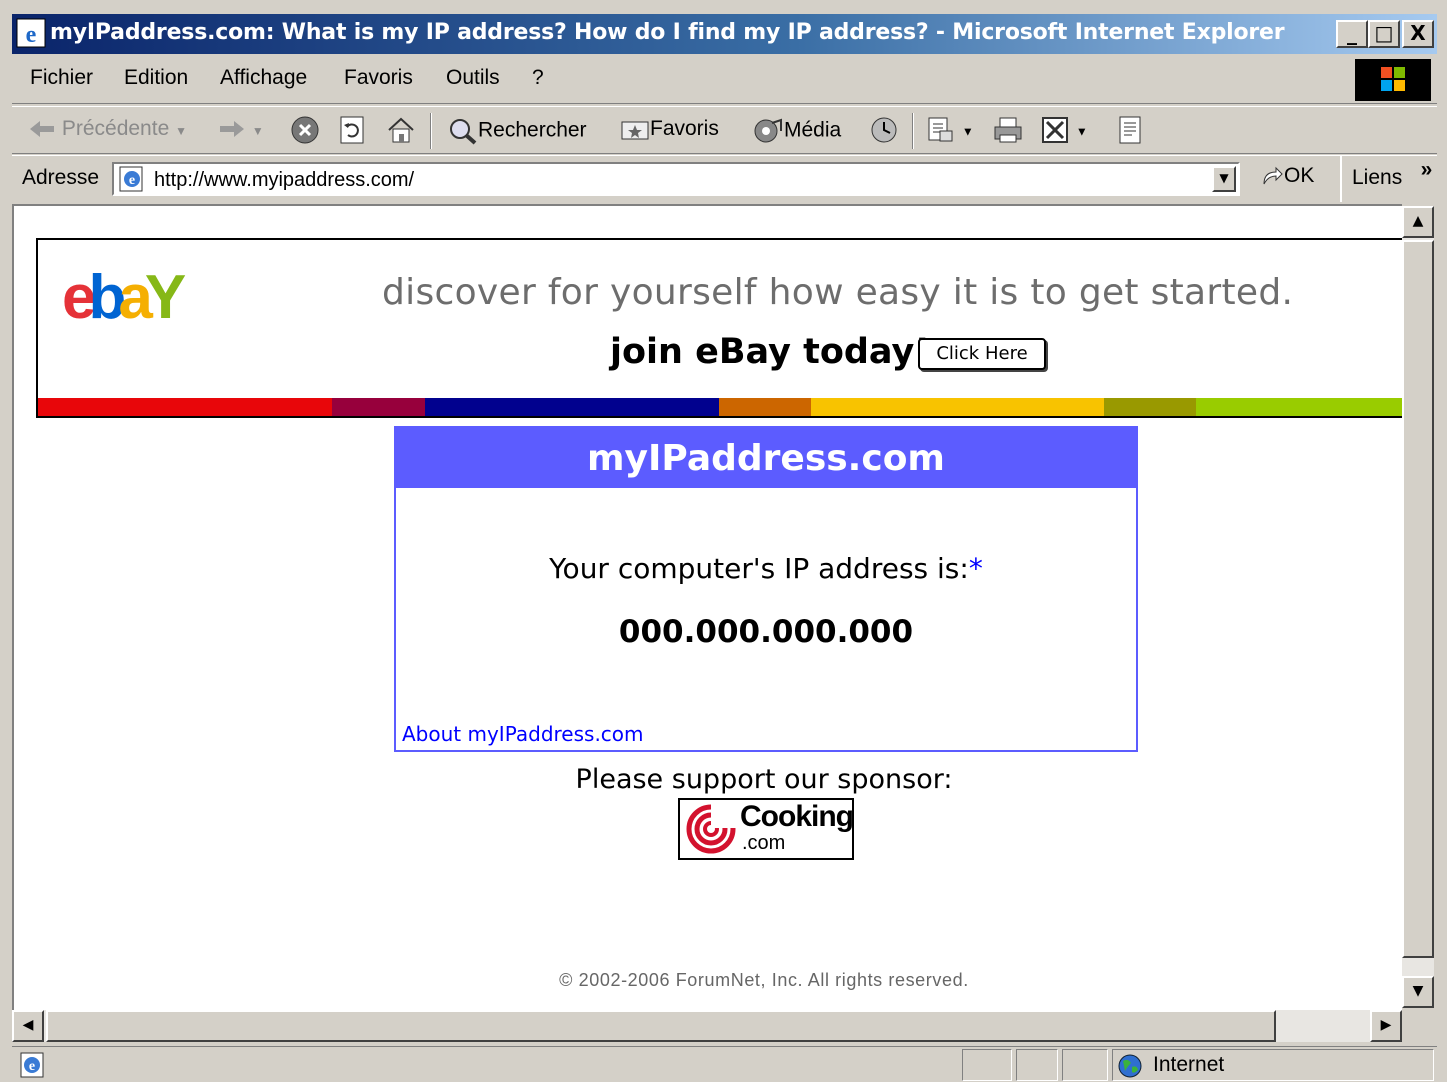  I want to click on refresh-icon, so click(352, 130).